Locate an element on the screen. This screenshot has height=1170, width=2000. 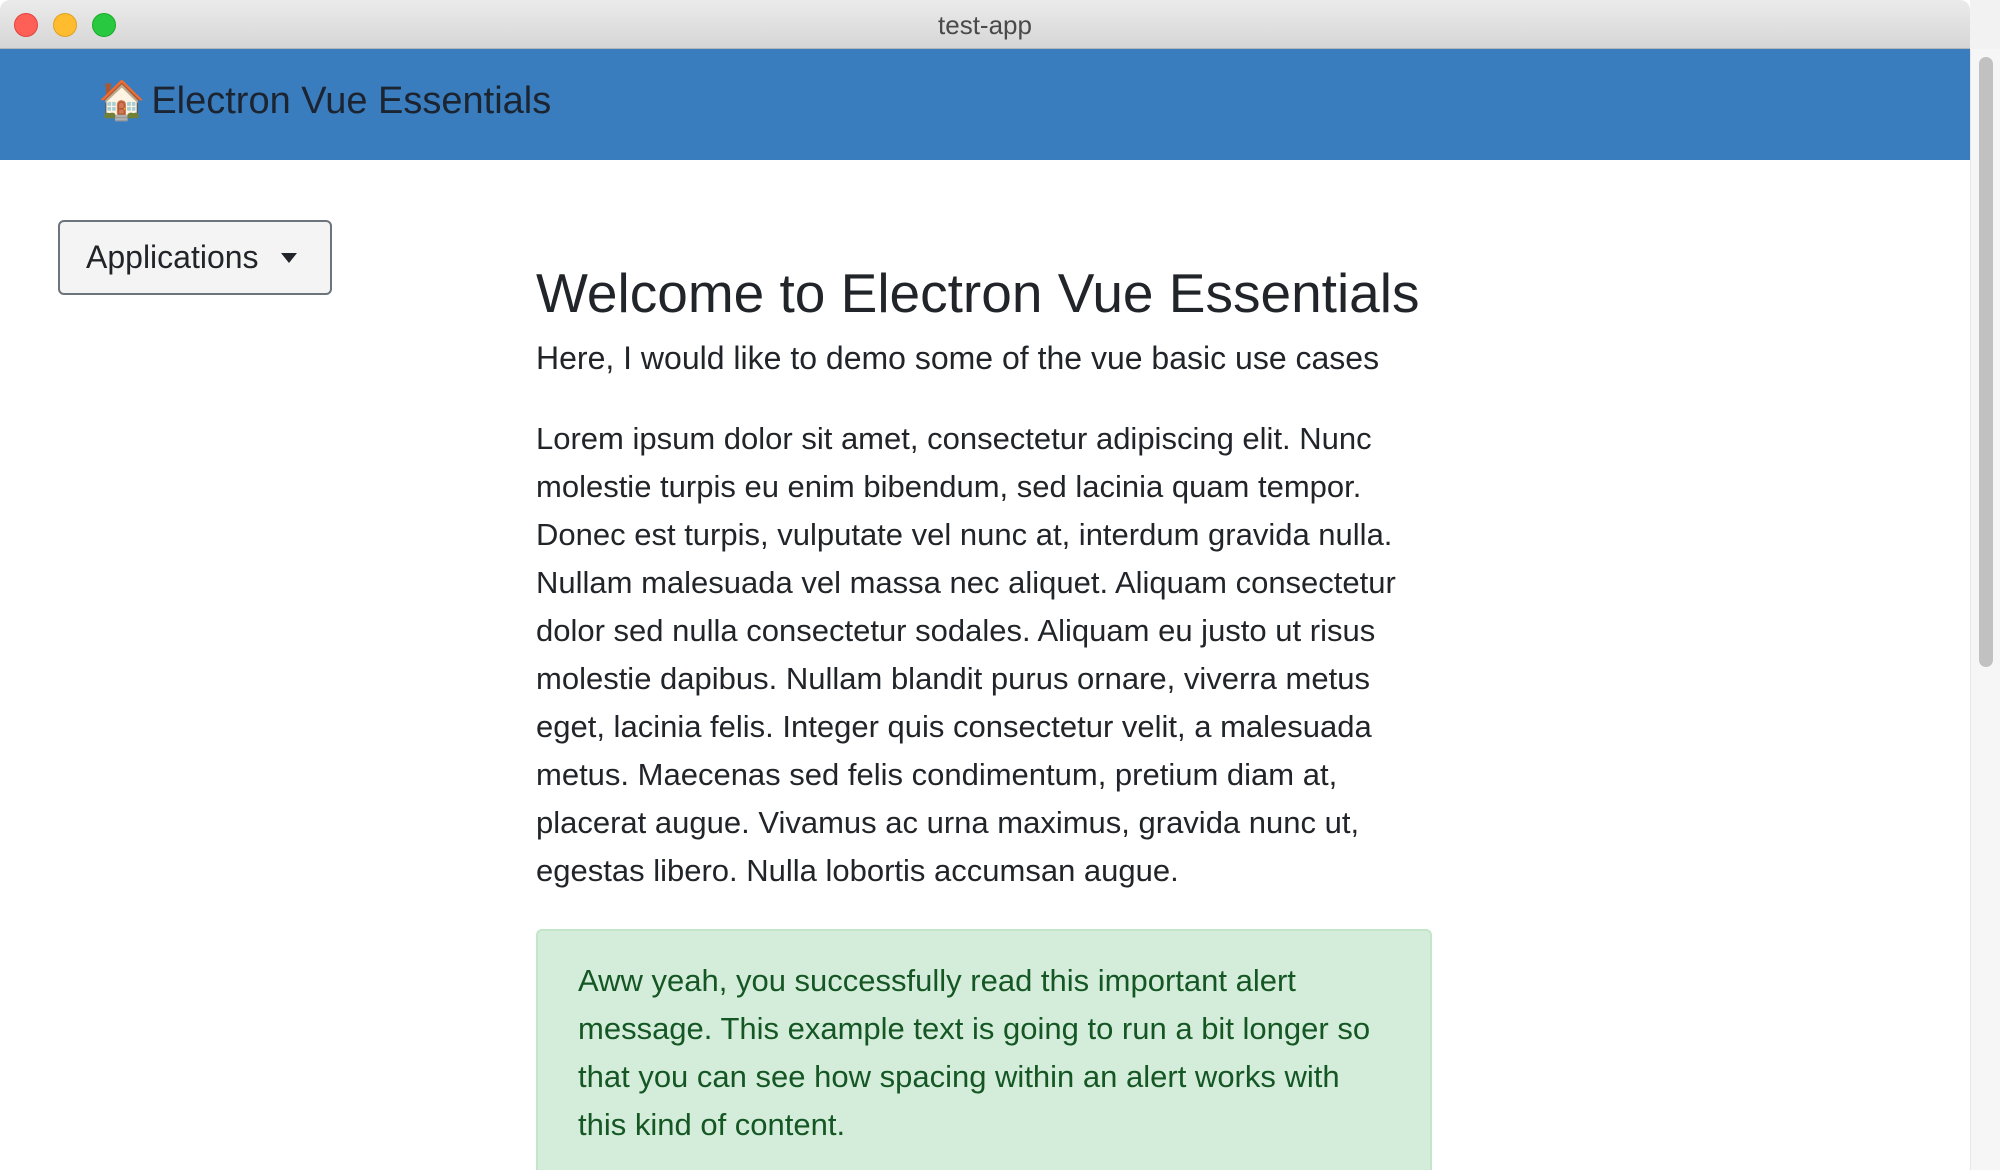
applications-dropdown-button: Applications is located at coordinates (195, 257).